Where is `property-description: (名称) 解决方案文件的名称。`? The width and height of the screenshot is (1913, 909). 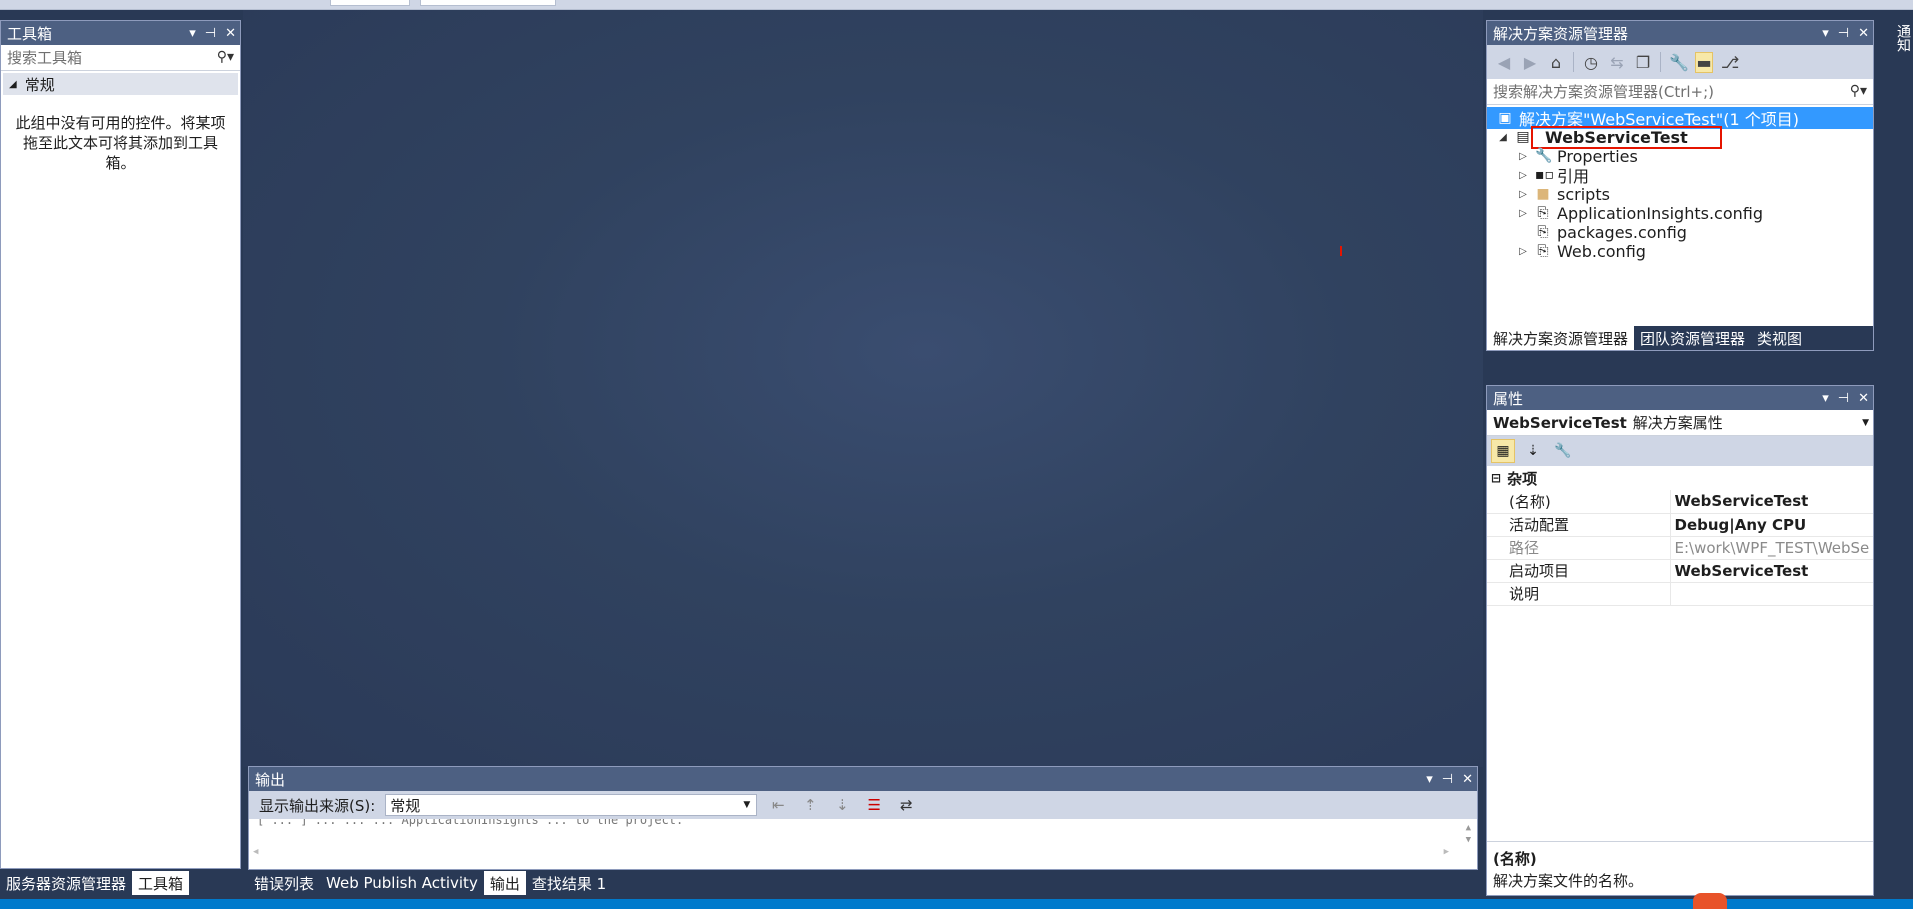 property-description: (名称) 解决方案文件的名称。 is located at coordinates (1680, 868).